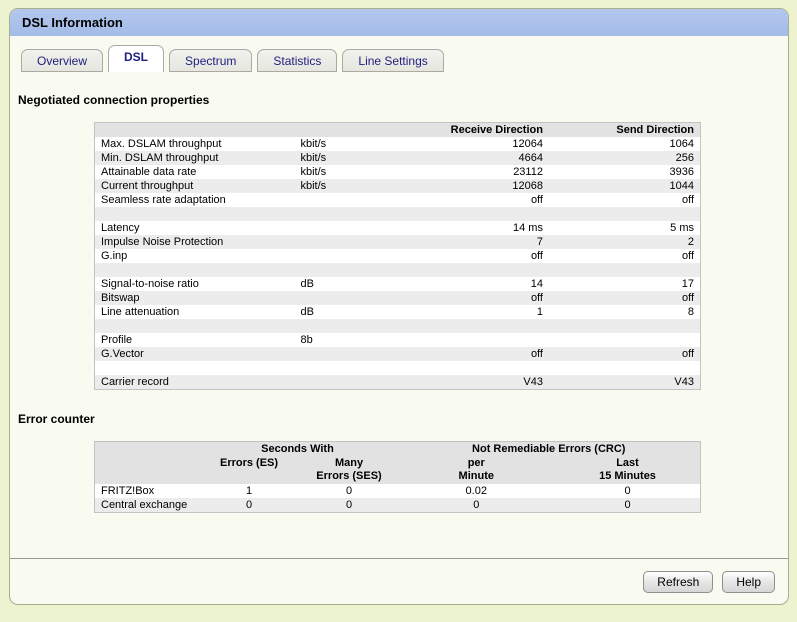 This screenshot has height=622, width=797. Describe the element at coordinates (160, 158) in the screenshot. I see `property-label: Min. DSLAM throughput` at that location.